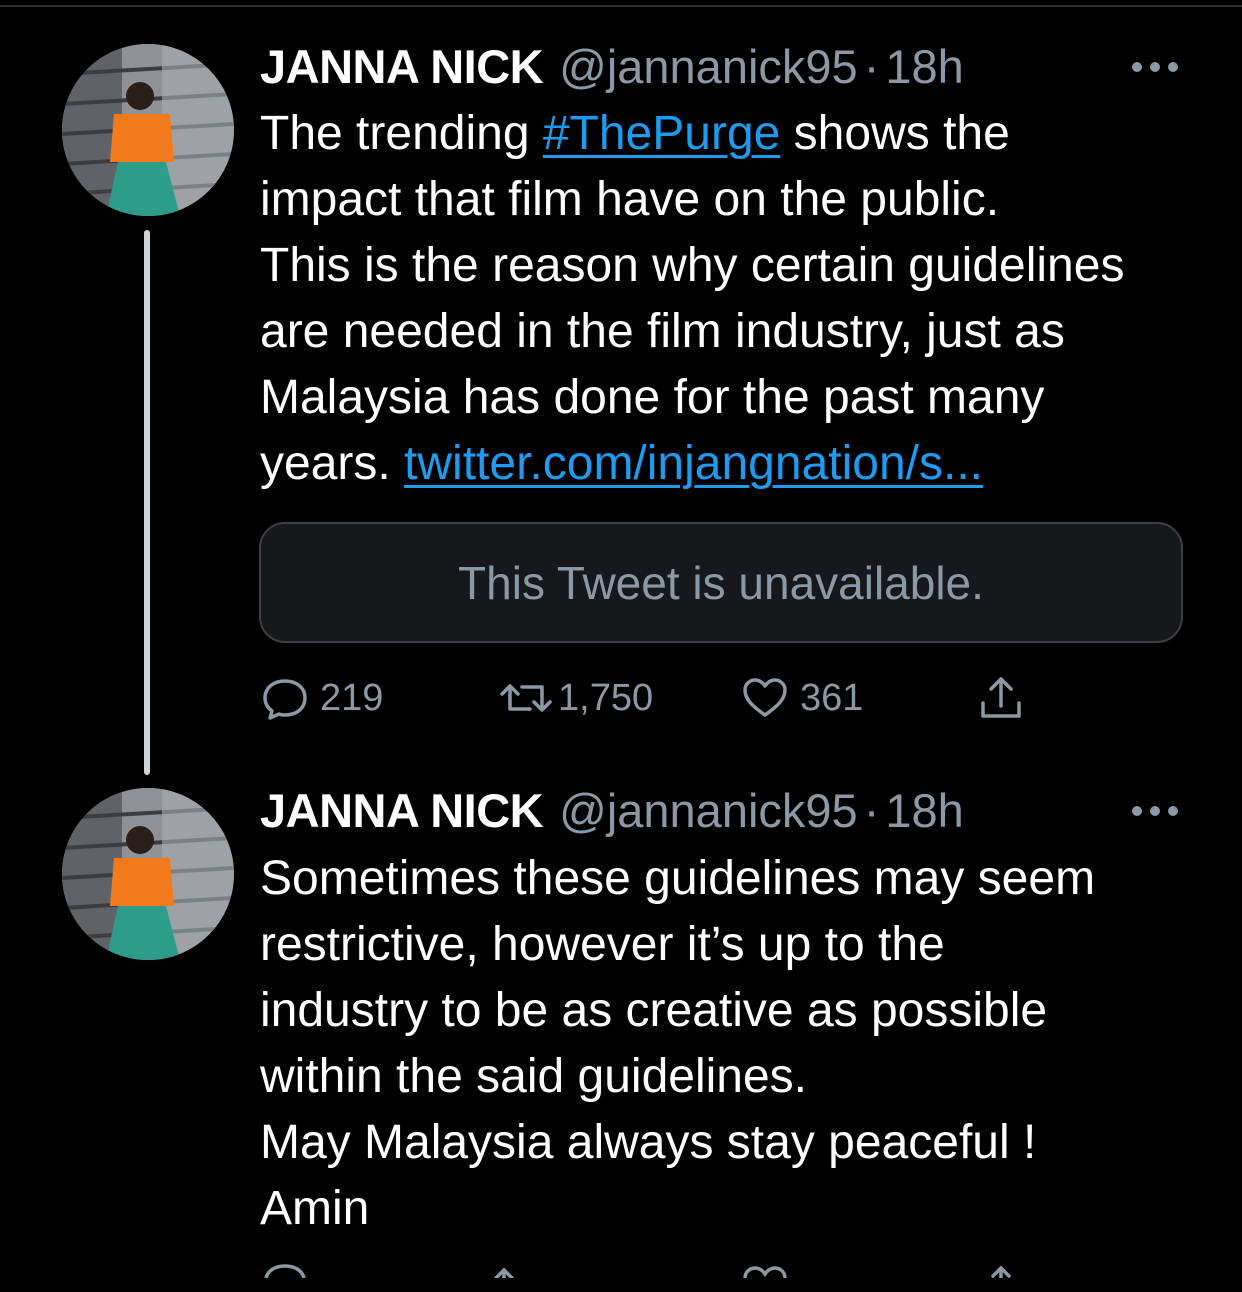  Describe the element at coordinates (662, 331) in the screenshot. I see `tweet-text-line: are needed in the film industry, just as` at that location.